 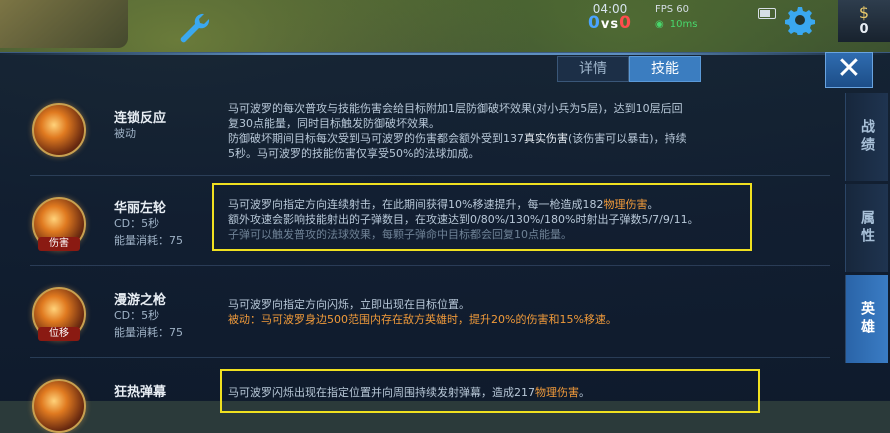 I want to click on network-stats: FPS 60 ◉ 10ms, so click(x=679, y=17).